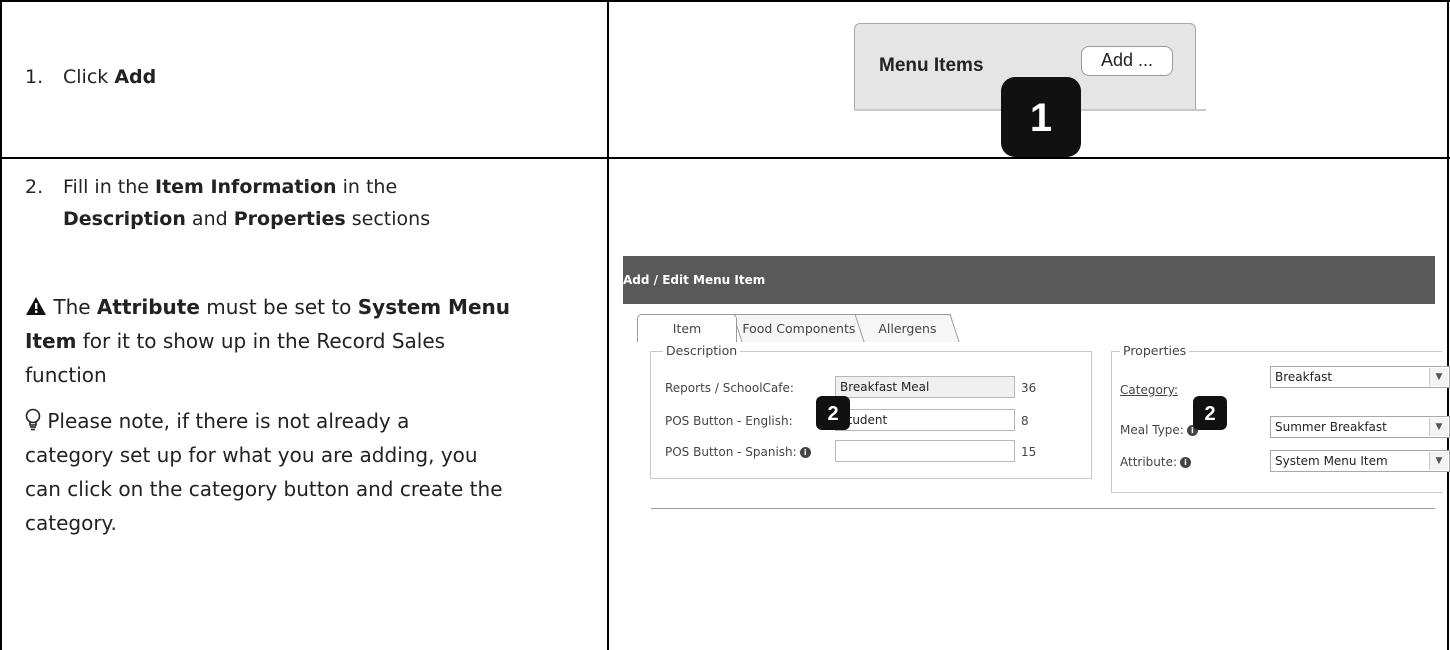 The height and width of the screenshot is (650, 1450). I want to click on category-select: Breakfast ▼, so click(1360, 377).